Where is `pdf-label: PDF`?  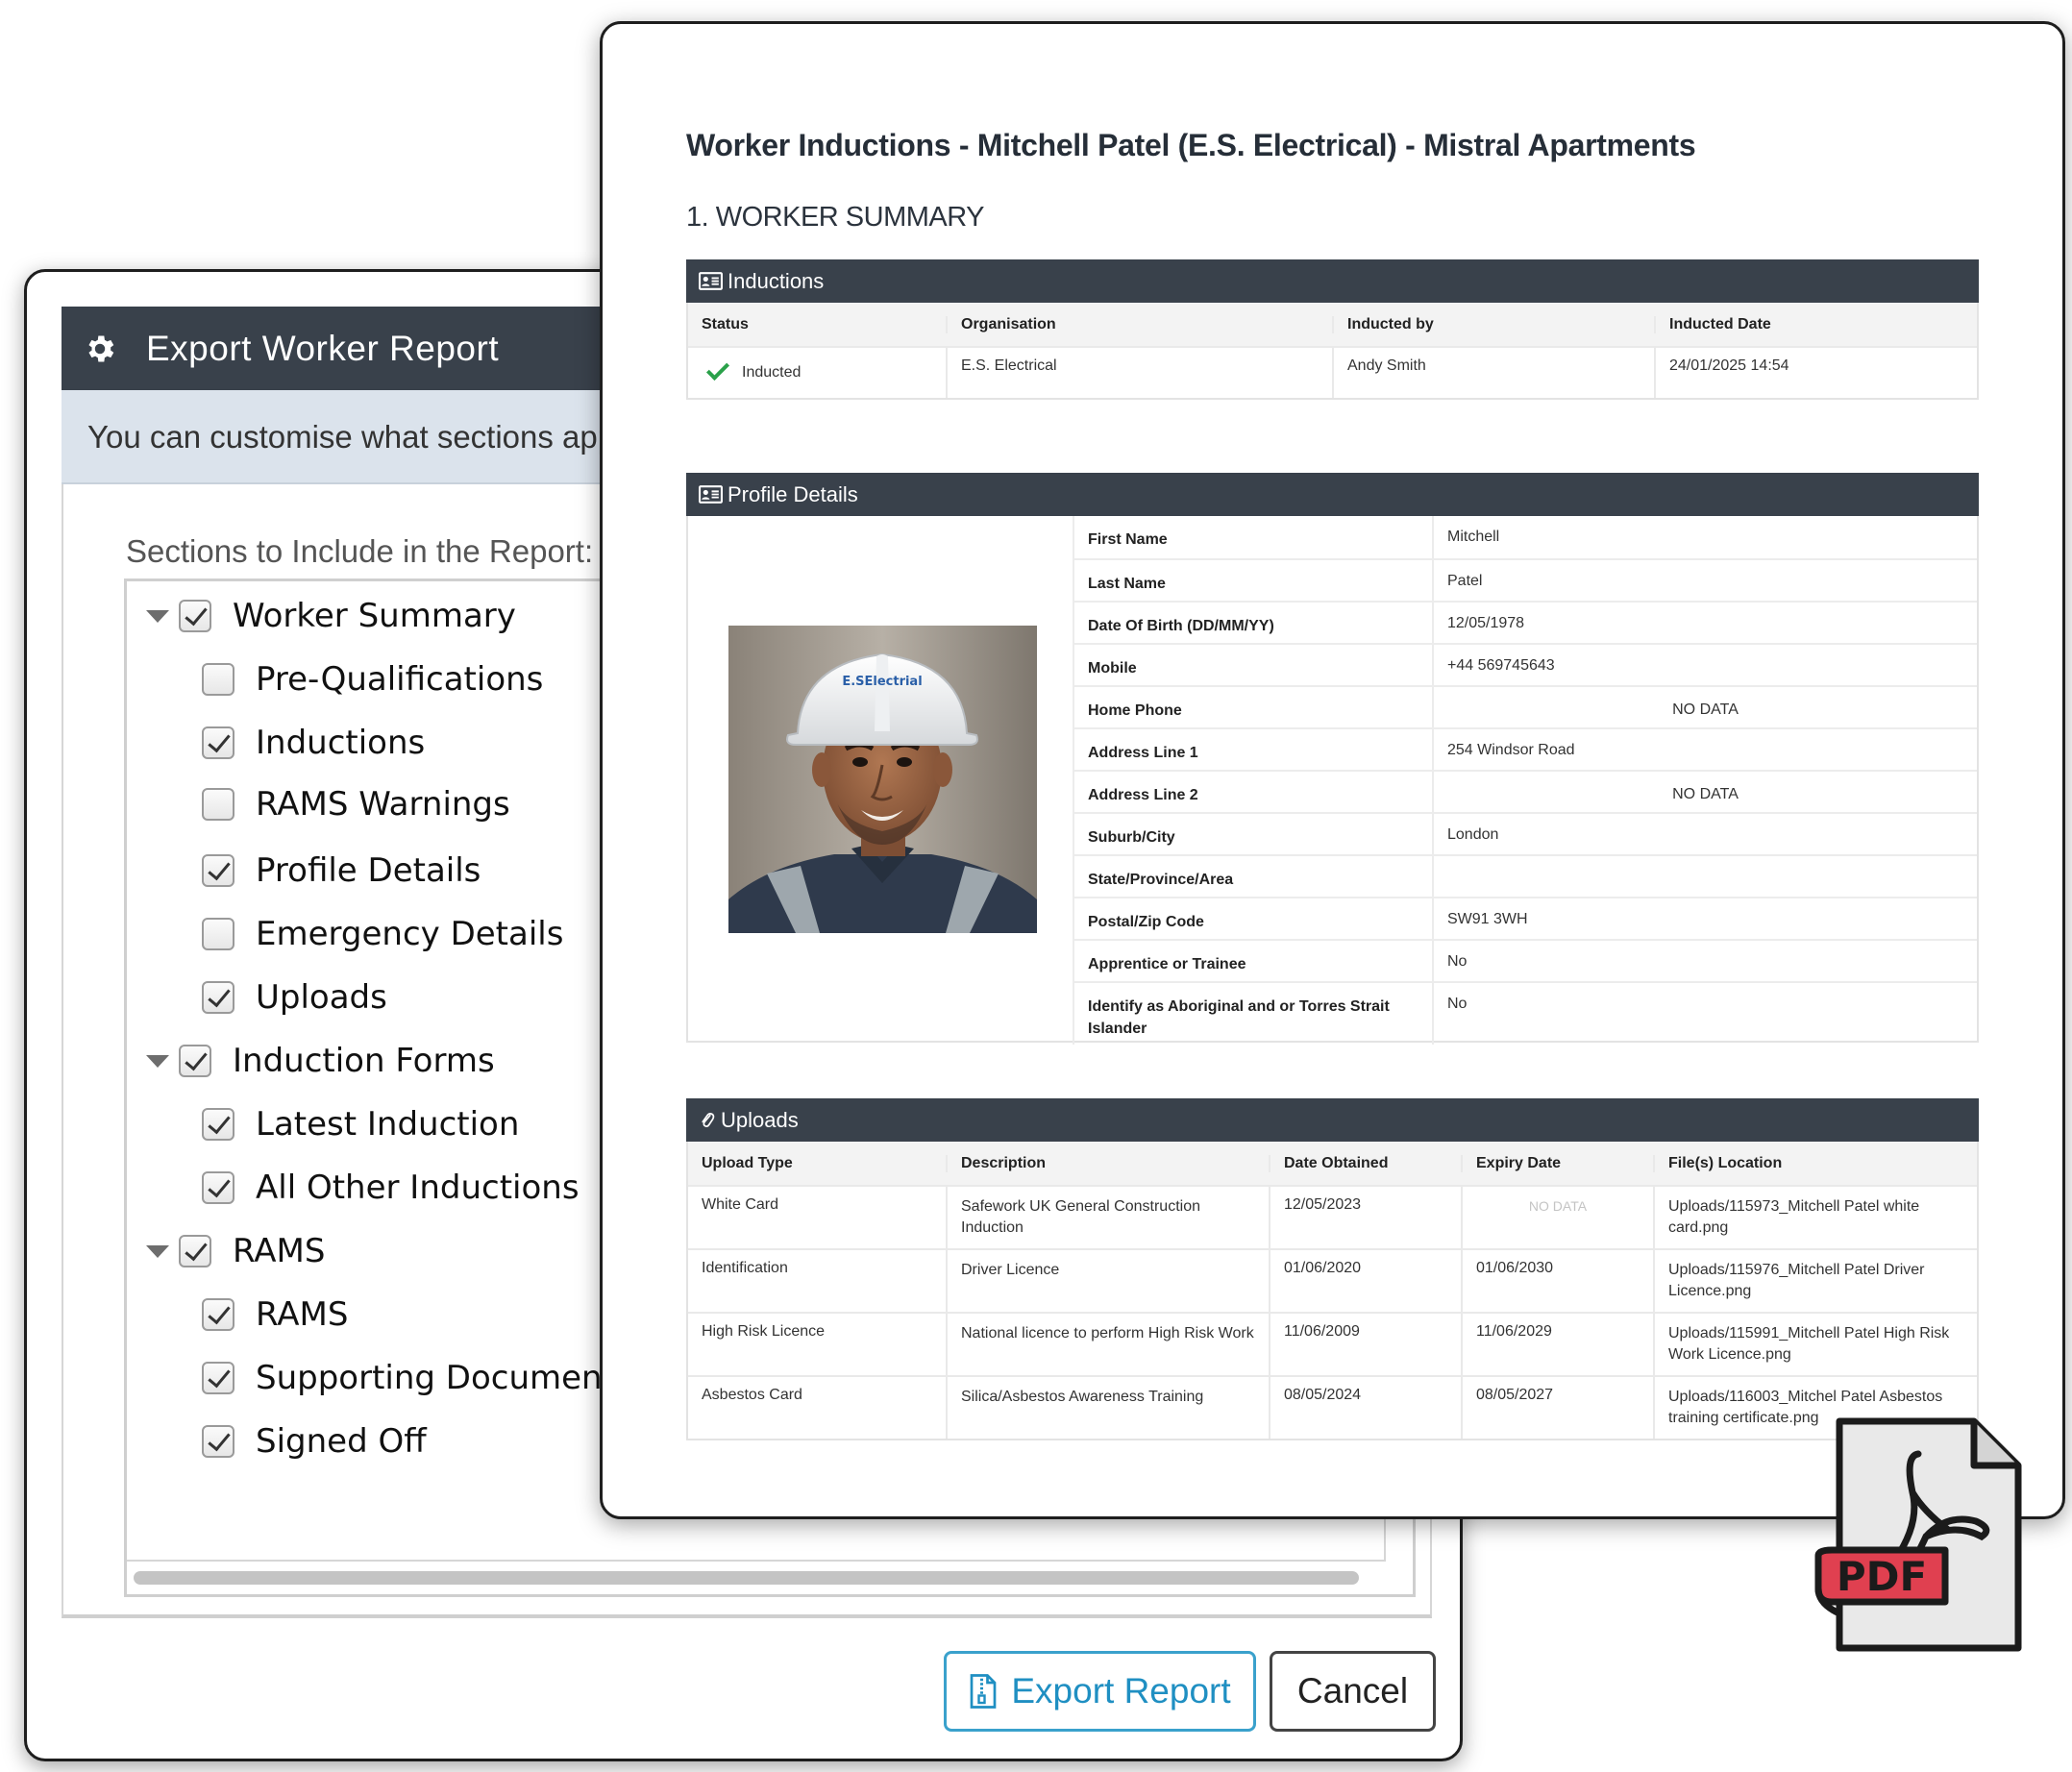 pdf-label: PDF is located at coordinates (1882, 1577).